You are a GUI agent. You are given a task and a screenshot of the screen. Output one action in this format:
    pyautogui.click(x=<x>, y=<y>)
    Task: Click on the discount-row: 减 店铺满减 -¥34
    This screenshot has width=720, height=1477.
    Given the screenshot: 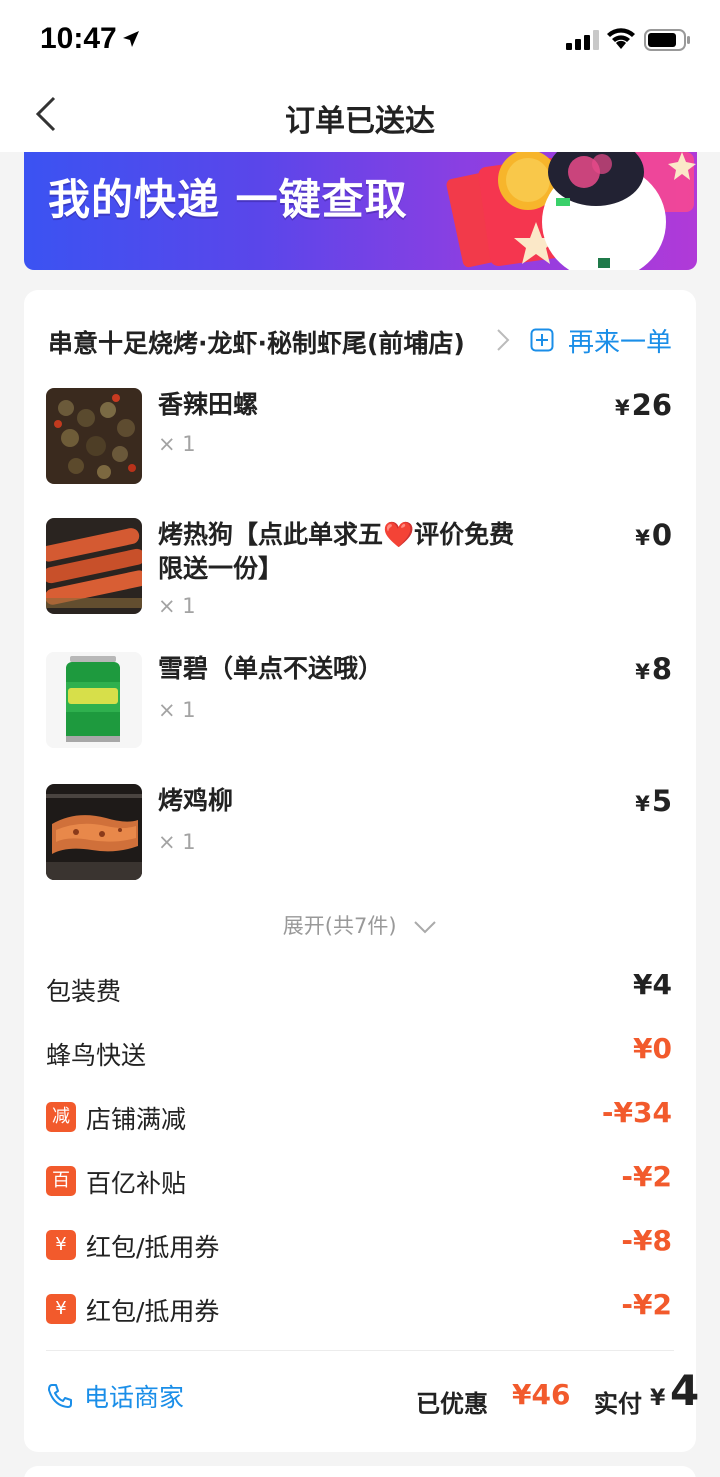 What is the action you would take?
    pyautogui.click(x=360, y=1116)
    